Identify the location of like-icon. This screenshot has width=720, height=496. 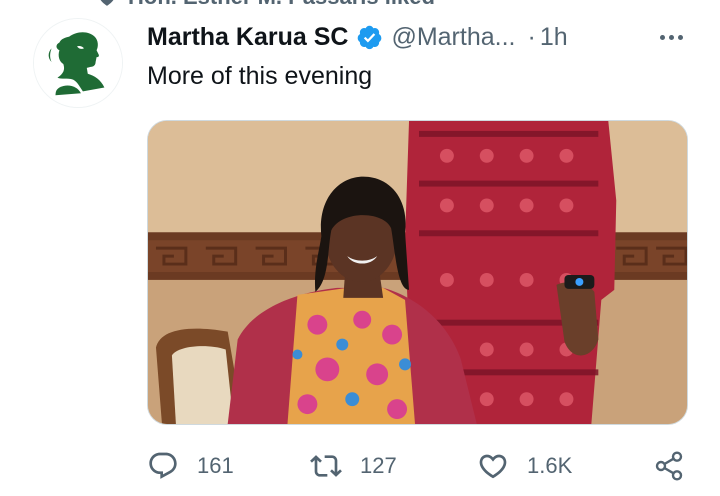
(493, 466).